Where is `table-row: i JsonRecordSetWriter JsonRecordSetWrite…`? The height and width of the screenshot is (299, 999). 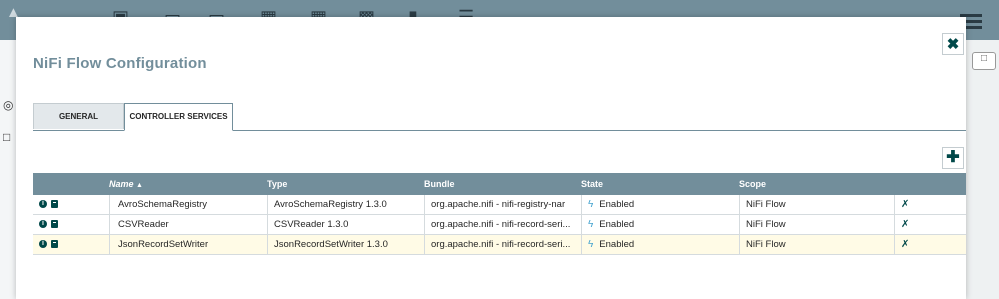
table-row: i JsonRecordSetWriter JsonRecordSetWrite… is located at coordinates (499, 245).